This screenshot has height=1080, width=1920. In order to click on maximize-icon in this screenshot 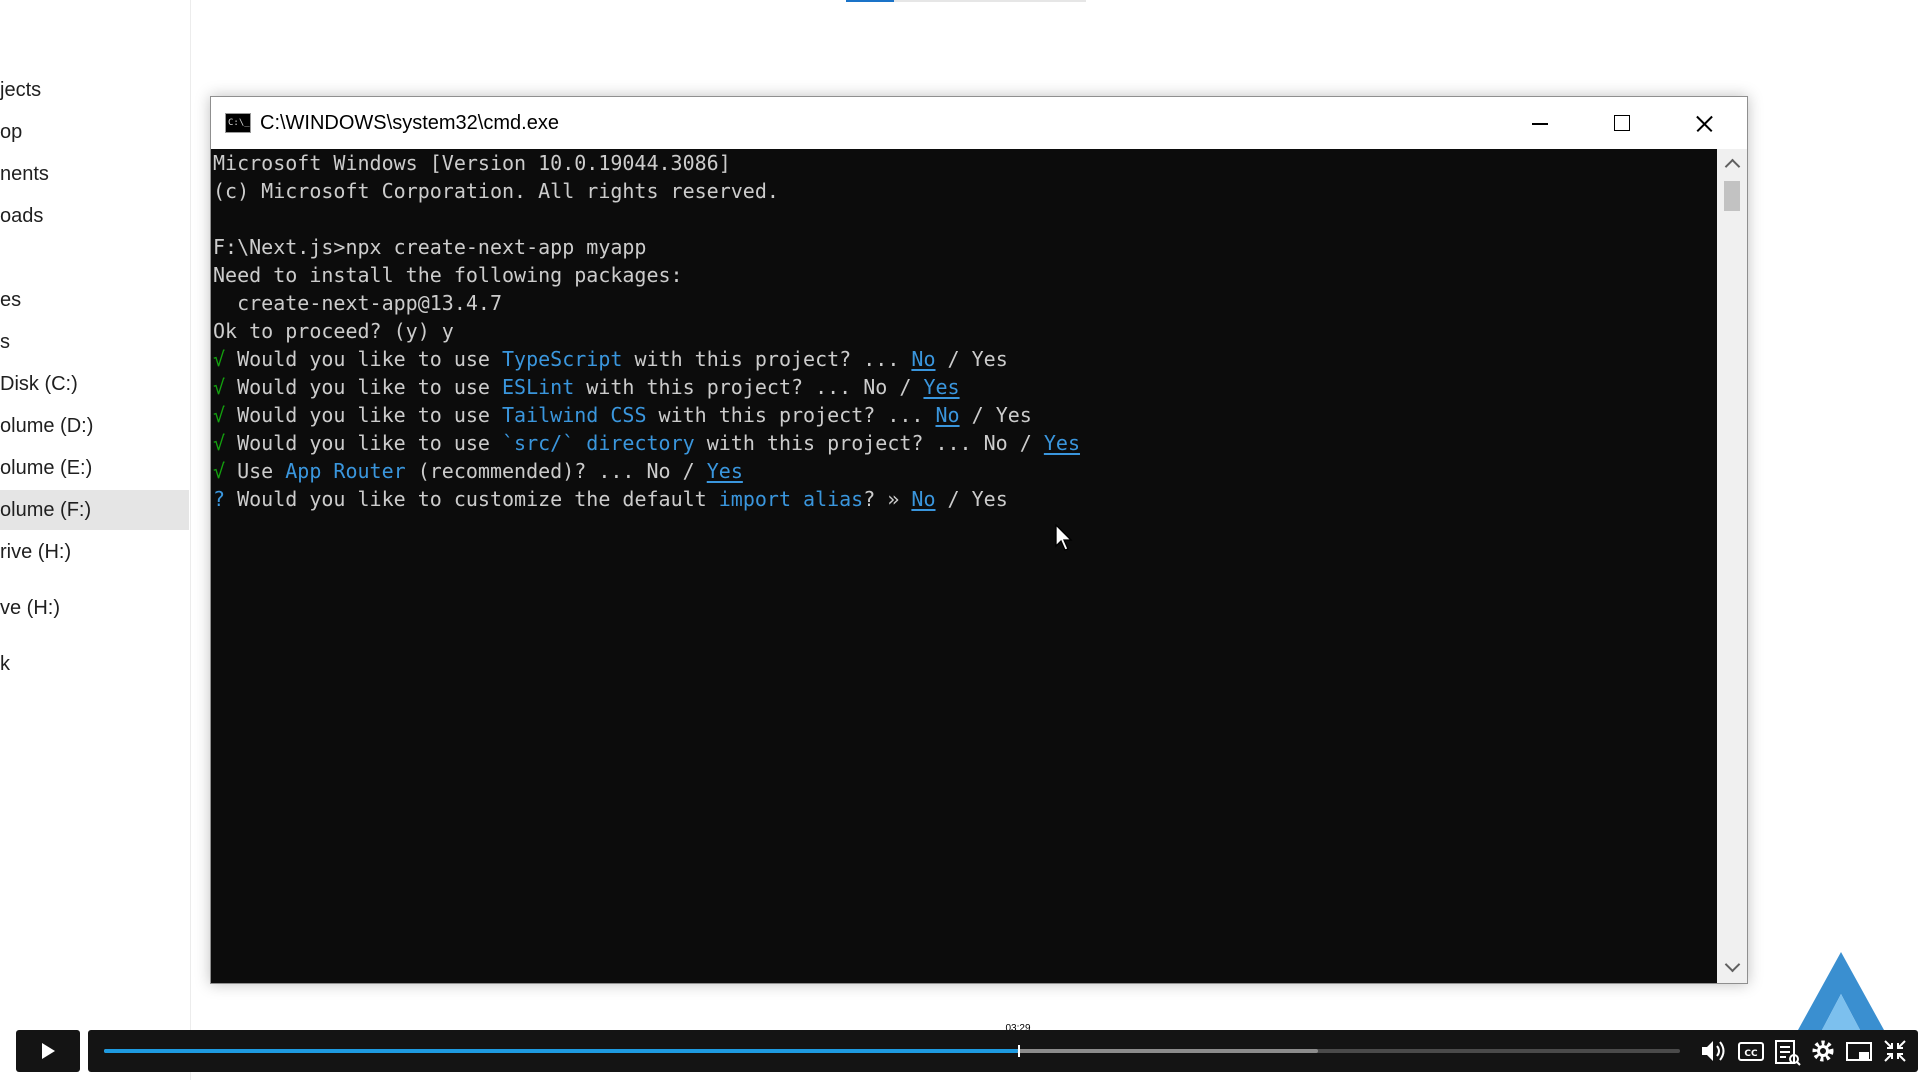, I will do `click(1622, 123)`.